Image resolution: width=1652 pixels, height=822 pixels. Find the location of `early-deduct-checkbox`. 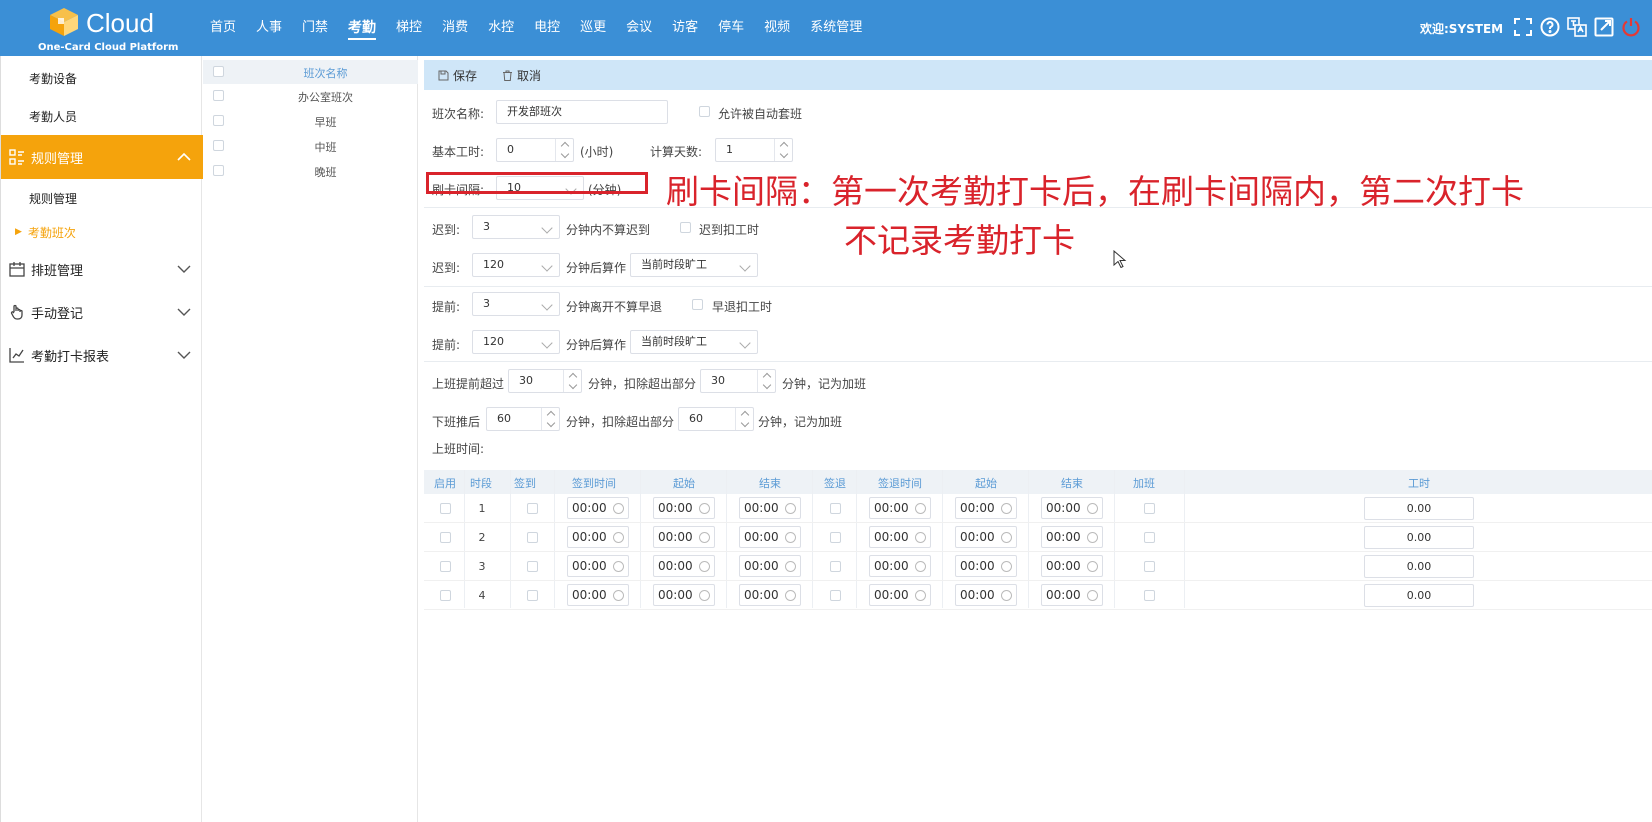

early-deduct-checkbox is located at coordinates (697, 304).